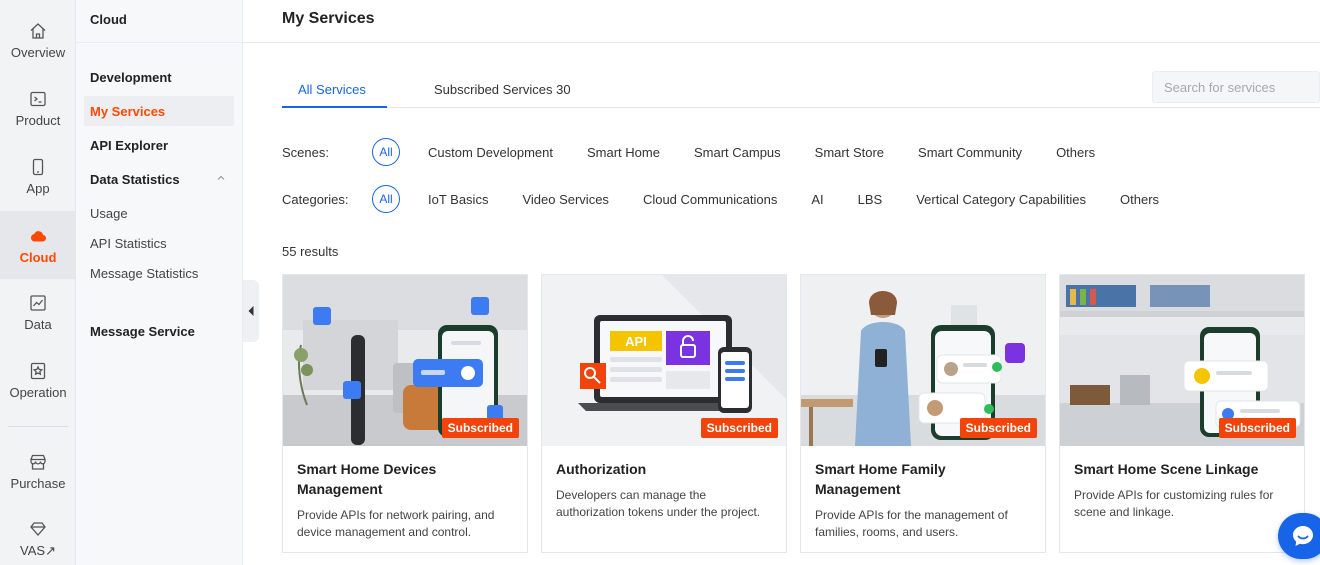  I want to click on phone-icon, so click(38, 166).